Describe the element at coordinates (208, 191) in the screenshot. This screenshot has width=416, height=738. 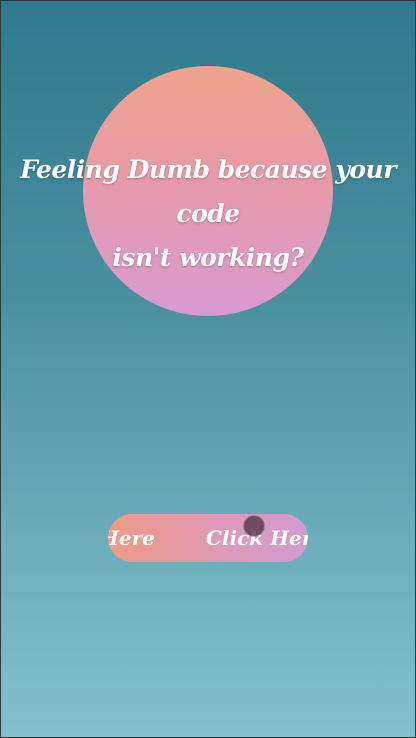
I see `headline-line-1: Feeling Dumb because your code` at that location.